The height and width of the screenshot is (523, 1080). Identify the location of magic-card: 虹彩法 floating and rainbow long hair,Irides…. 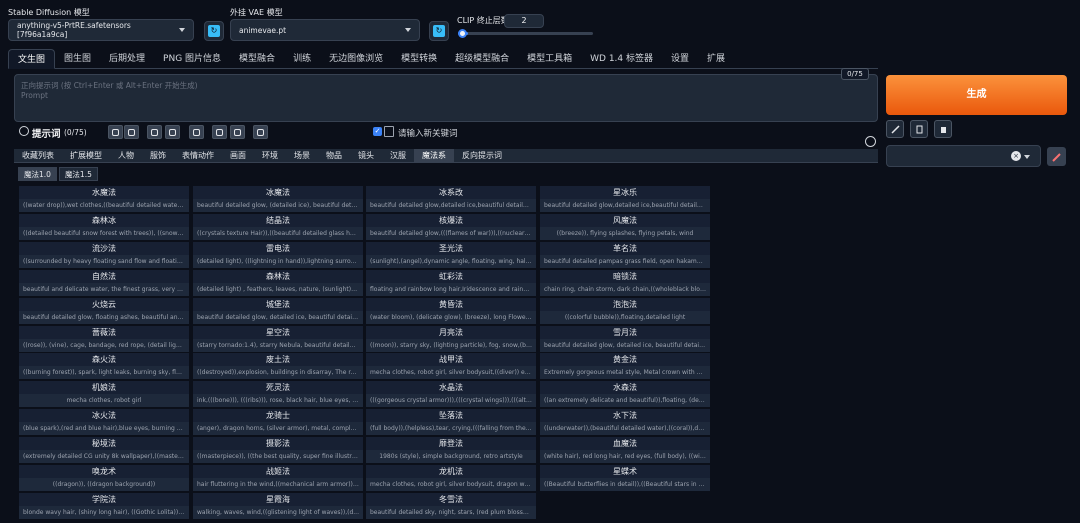
(451, 282).